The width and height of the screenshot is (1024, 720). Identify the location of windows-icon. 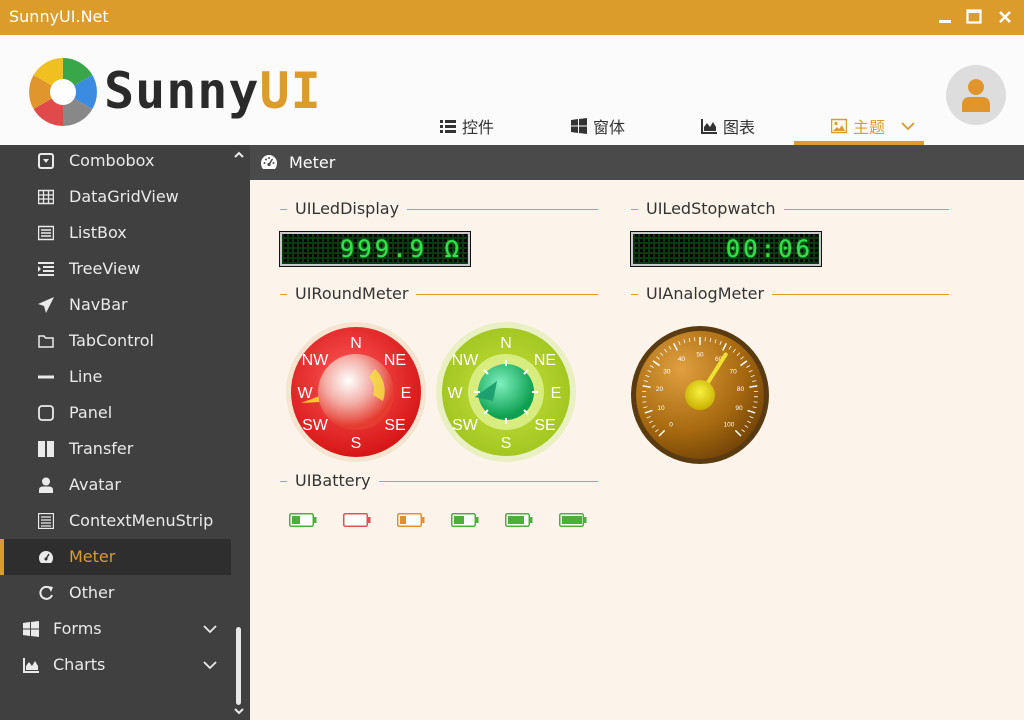
(579, 126).